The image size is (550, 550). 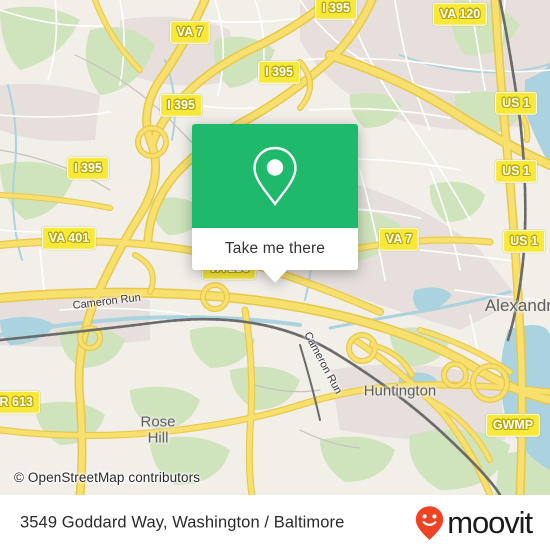 What do you see at coordinates (513, 425) in the screenshot?
I see `highway-shield: GWMP` at bounding box center [513, 425].